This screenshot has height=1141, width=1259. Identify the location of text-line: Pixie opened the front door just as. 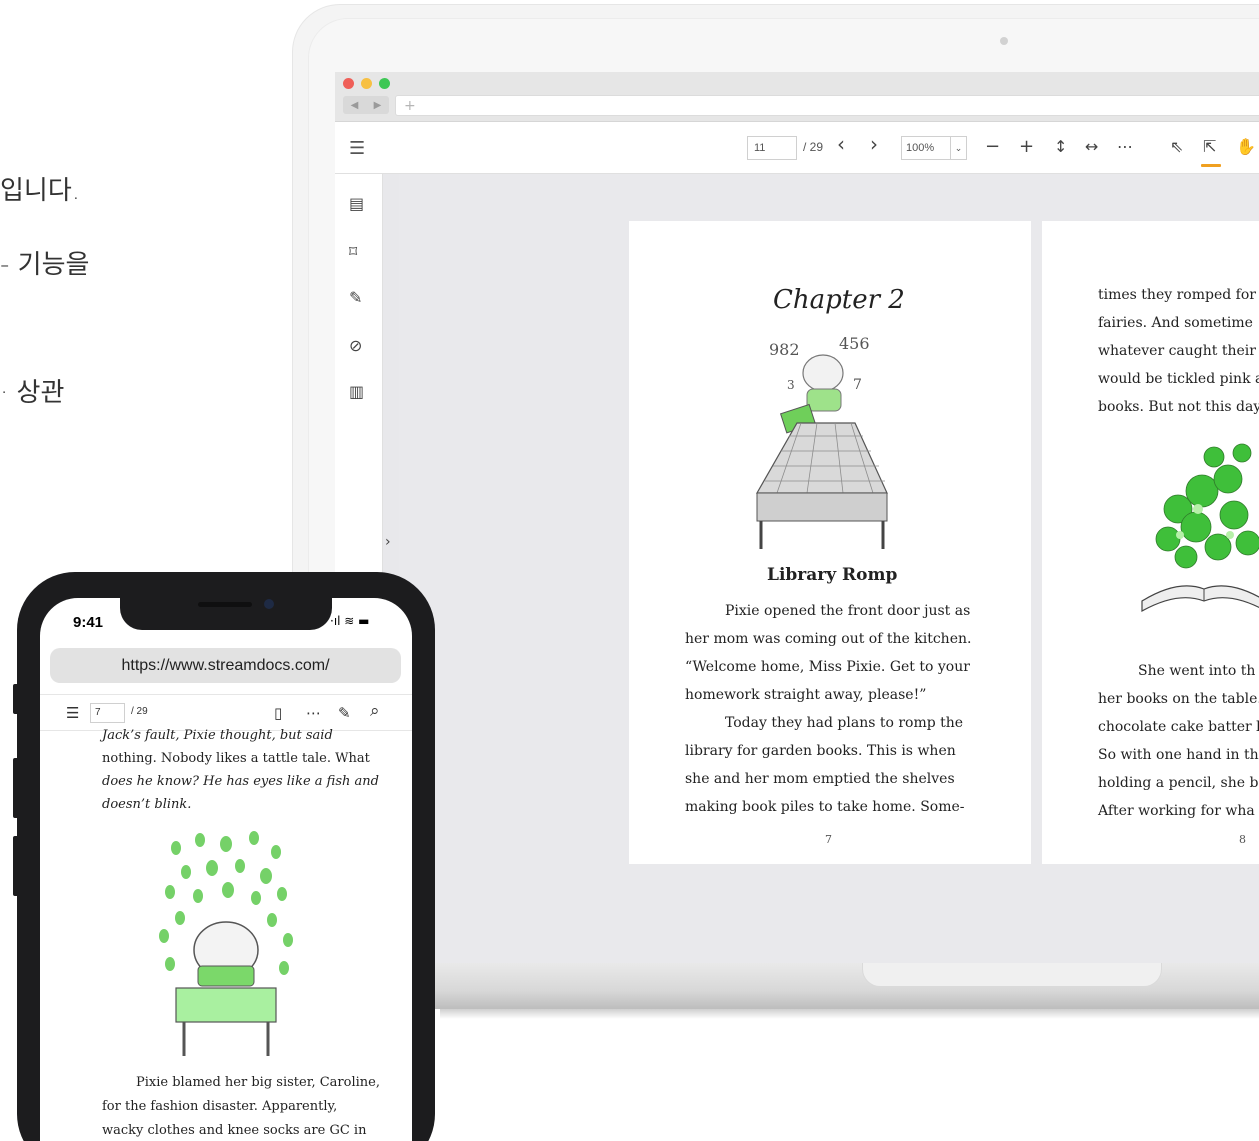
(848, 611).